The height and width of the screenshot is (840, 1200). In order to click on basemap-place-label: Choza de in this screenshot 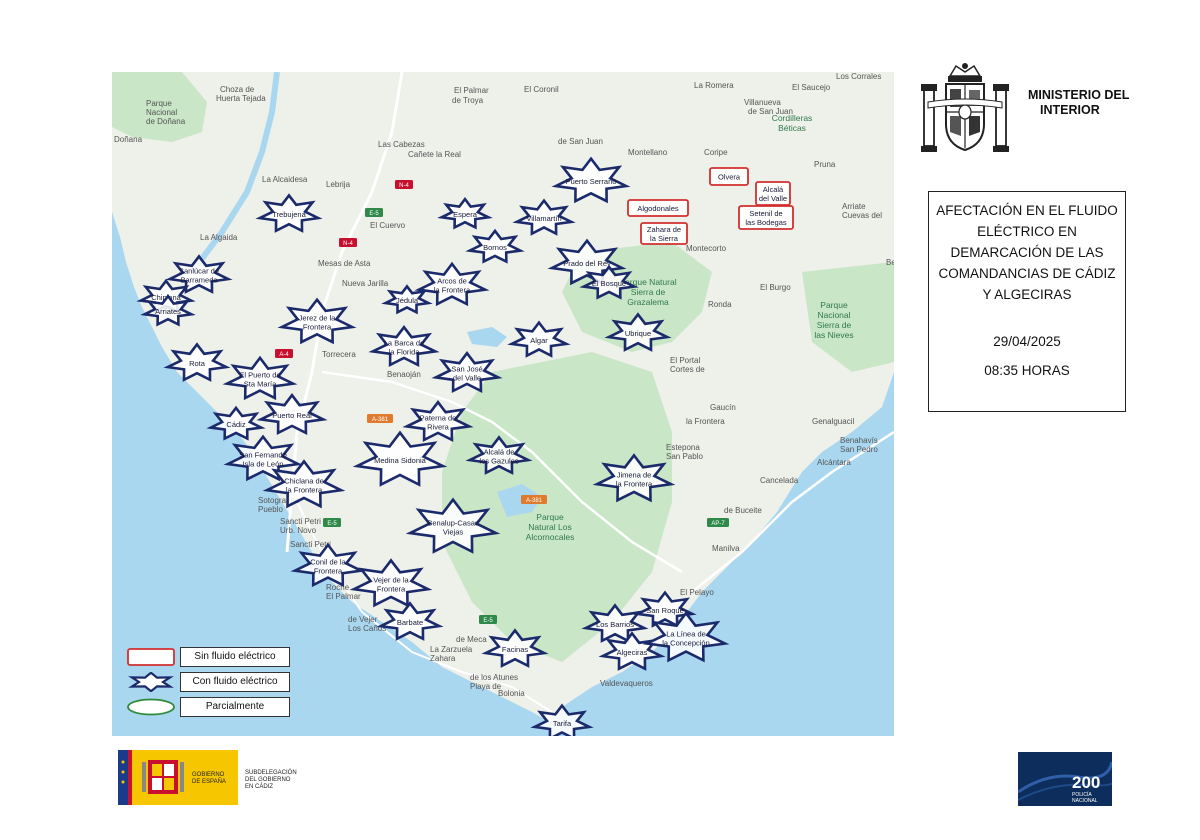, I will do `click(237, 89)`.